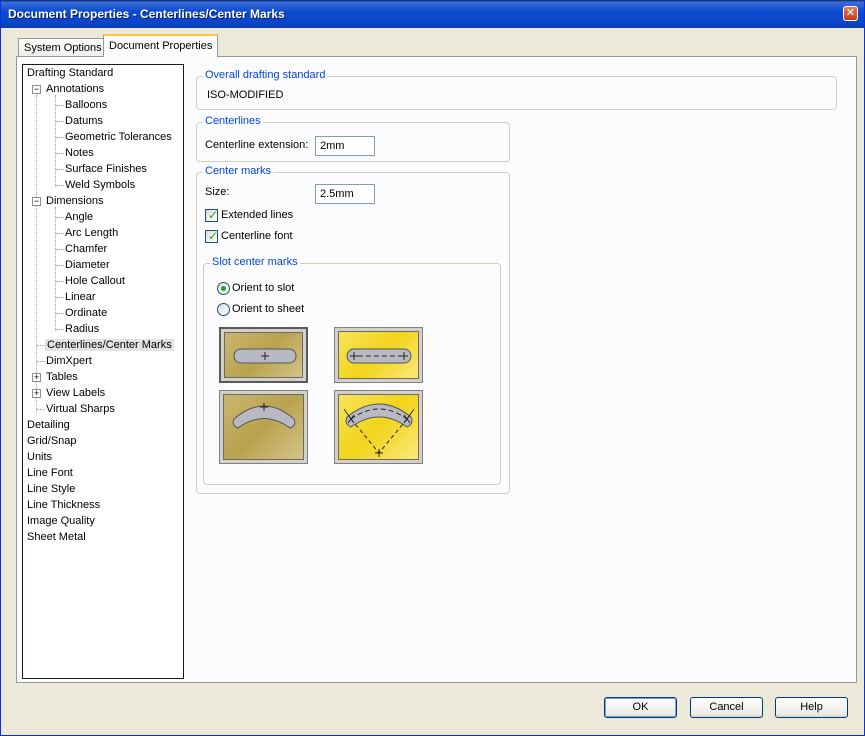 Image resolution: width=865 pixels, height=736 pixels. I want to click on tree-item-surface-finishes: Surface Finishes, so click(106, 169).